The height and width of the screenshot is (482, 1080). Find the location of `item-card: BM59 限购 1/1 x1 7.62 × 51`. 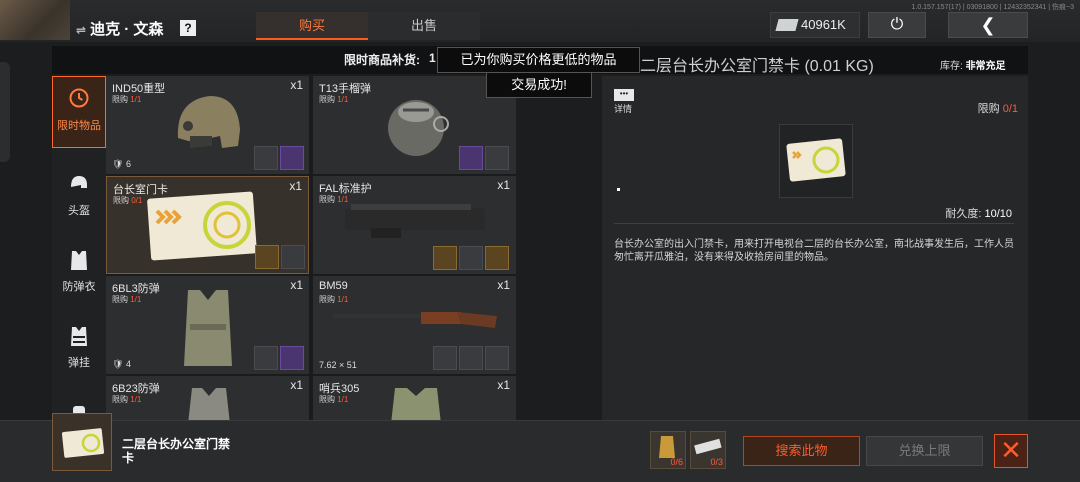

item-card: BM59 限购 1/1 x1 7.62 × 51 is located at coordinates (414, 325).